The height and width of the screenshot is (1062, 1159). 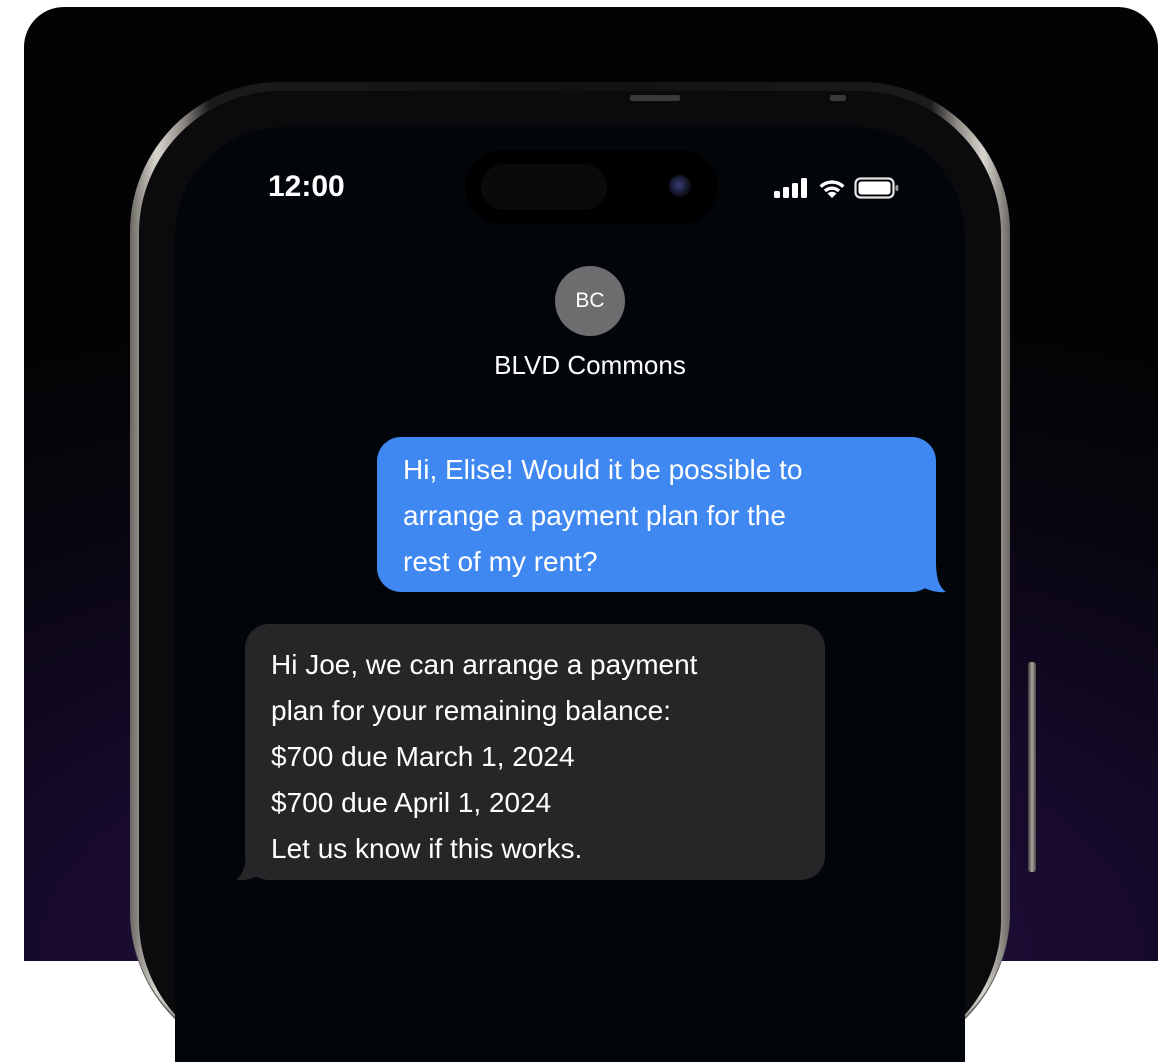 I want to click on message-line: rest of my rent?, so click(x=500, y=561).